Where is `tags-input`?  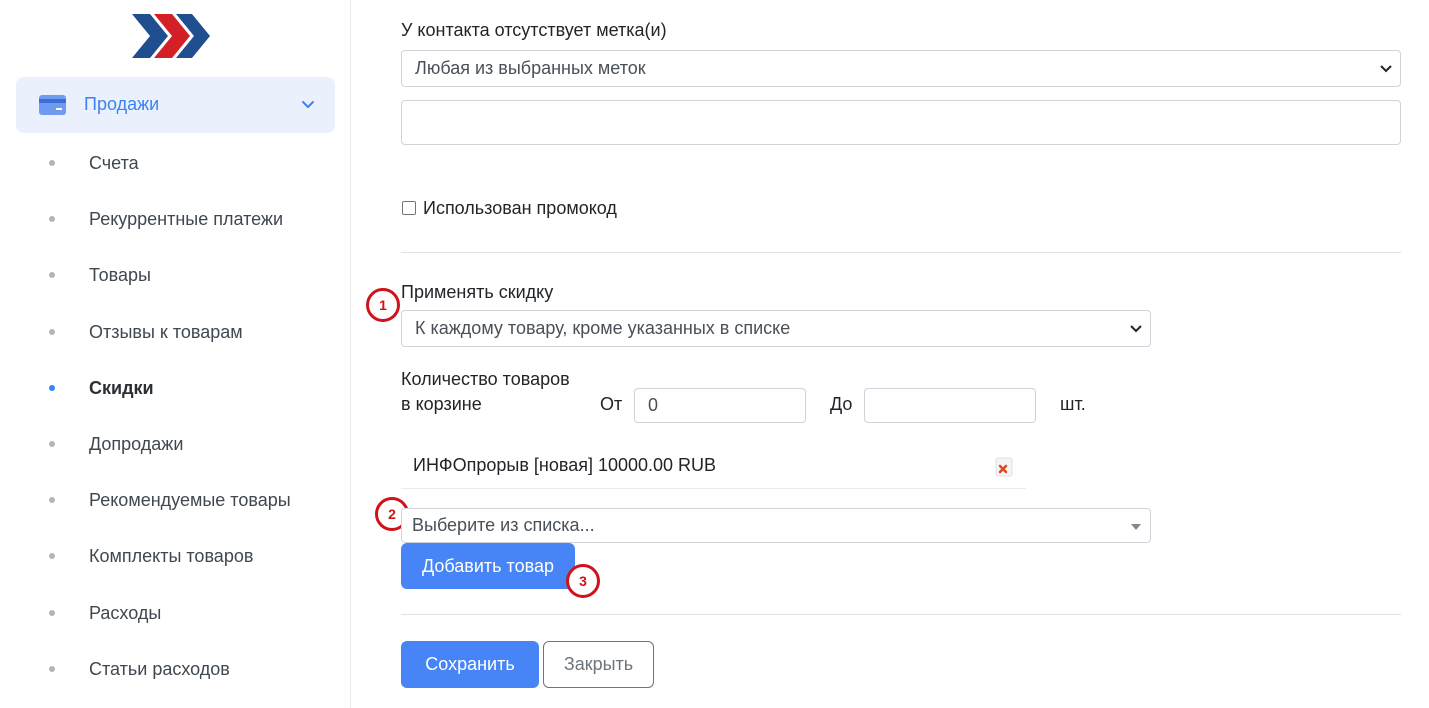
tags-input is located at coordinates (901, 122).